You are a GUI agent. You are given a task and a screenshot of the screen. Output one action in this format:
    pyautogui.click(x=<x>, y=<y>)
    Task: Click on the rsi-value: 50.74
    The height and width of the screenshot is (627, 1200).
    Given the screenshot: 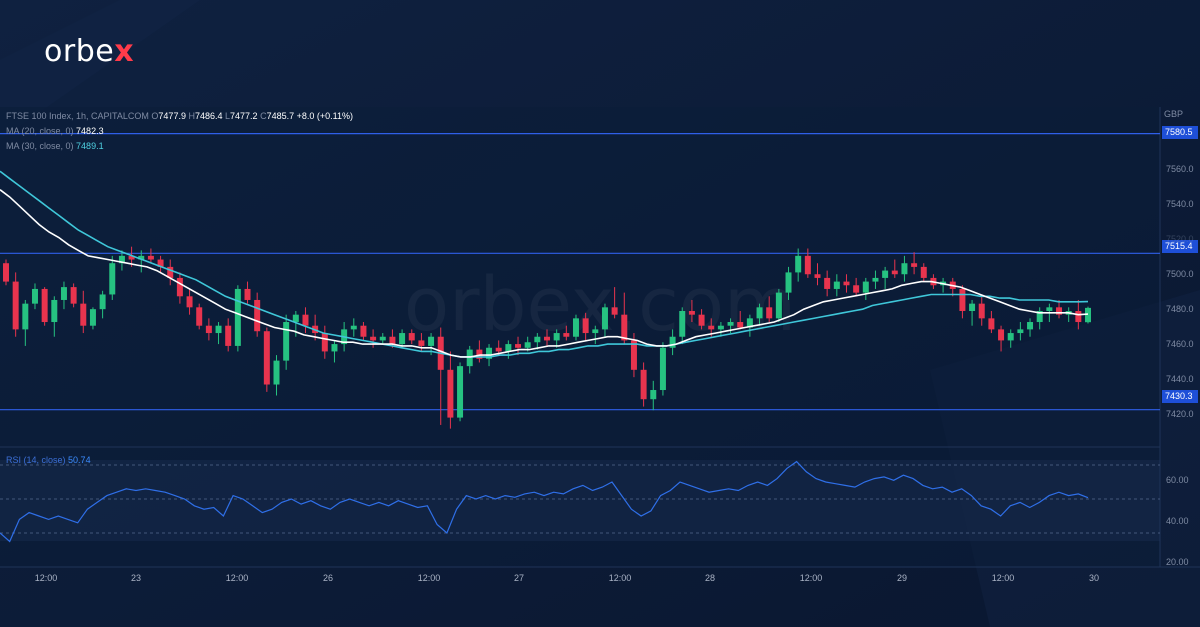 What is the action you would take?
    pyautogui.click(x=79, y=460)
    